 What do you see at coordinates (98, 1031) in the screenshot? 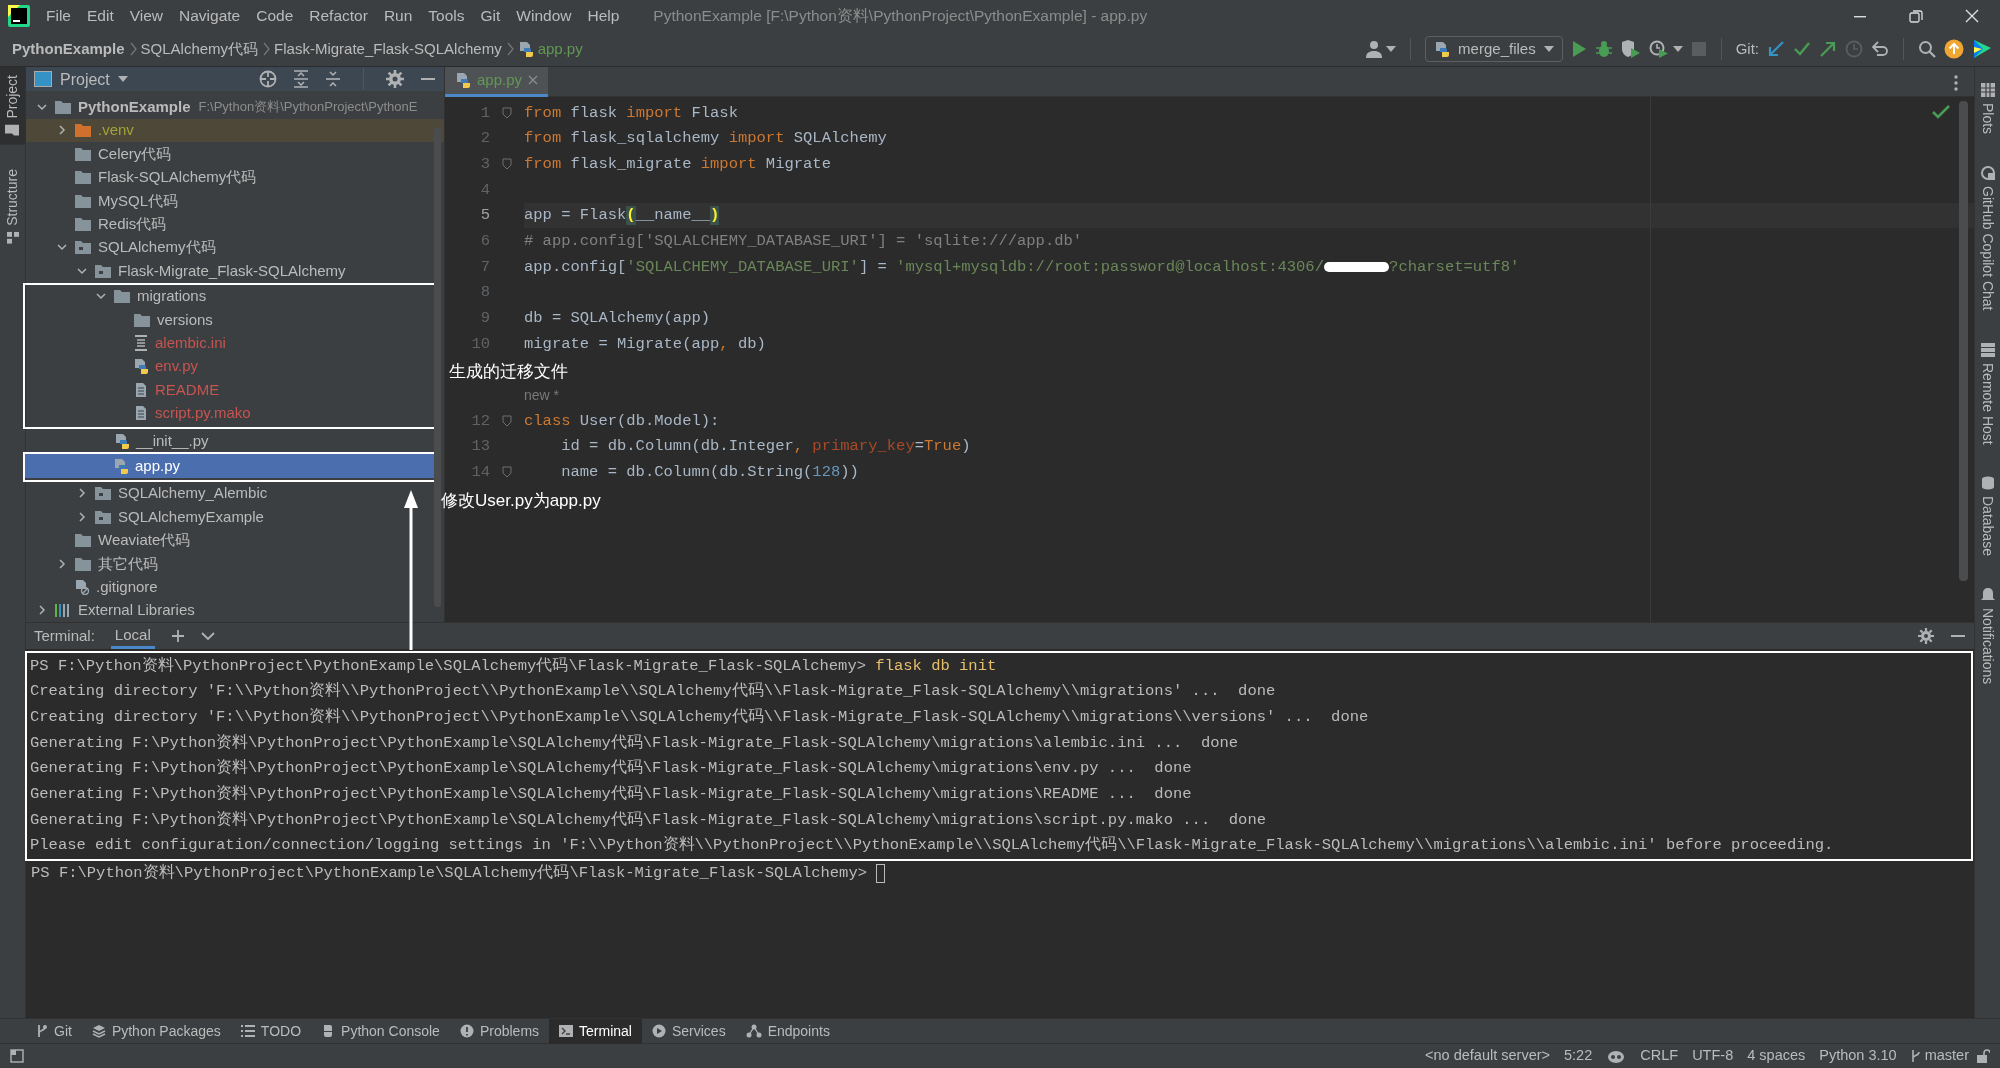
I see `layers-icon` at bounding box center [98, 1031].